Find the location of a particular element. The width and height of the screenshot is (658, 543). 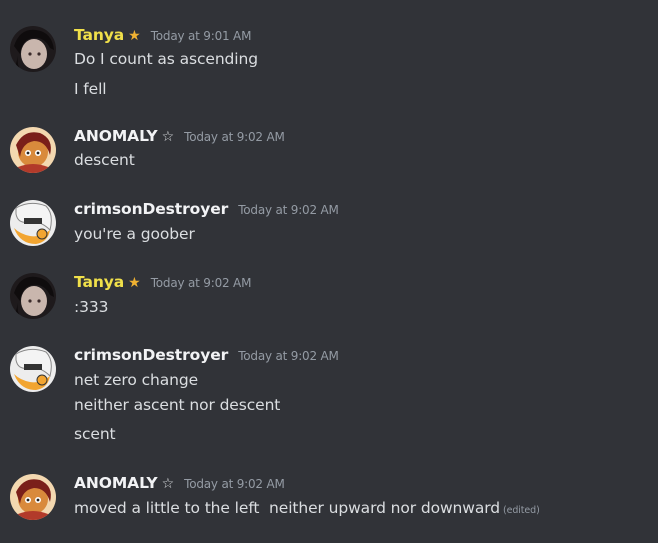

message-header: Tanya ★ Today at 9:02 AM is located at coordinates (162, 284).